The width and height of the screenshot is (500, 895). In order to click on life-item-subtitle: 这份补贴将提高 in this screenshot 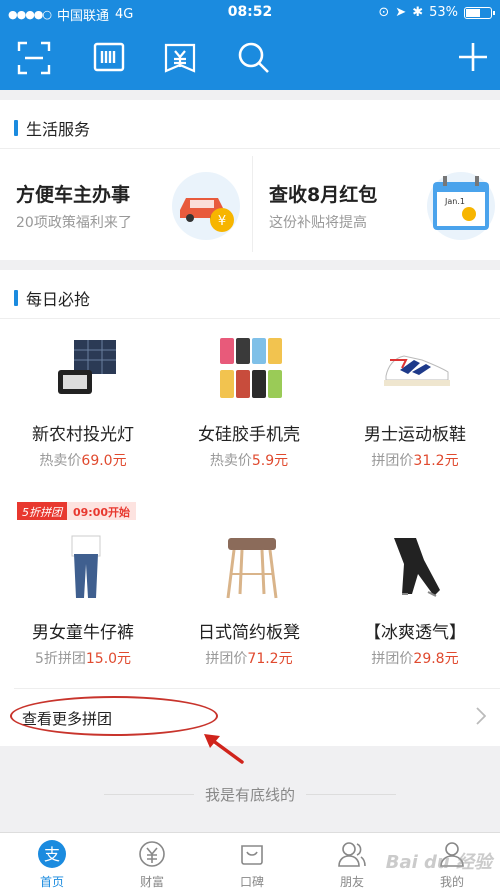, I will do `click(318, 223)`.